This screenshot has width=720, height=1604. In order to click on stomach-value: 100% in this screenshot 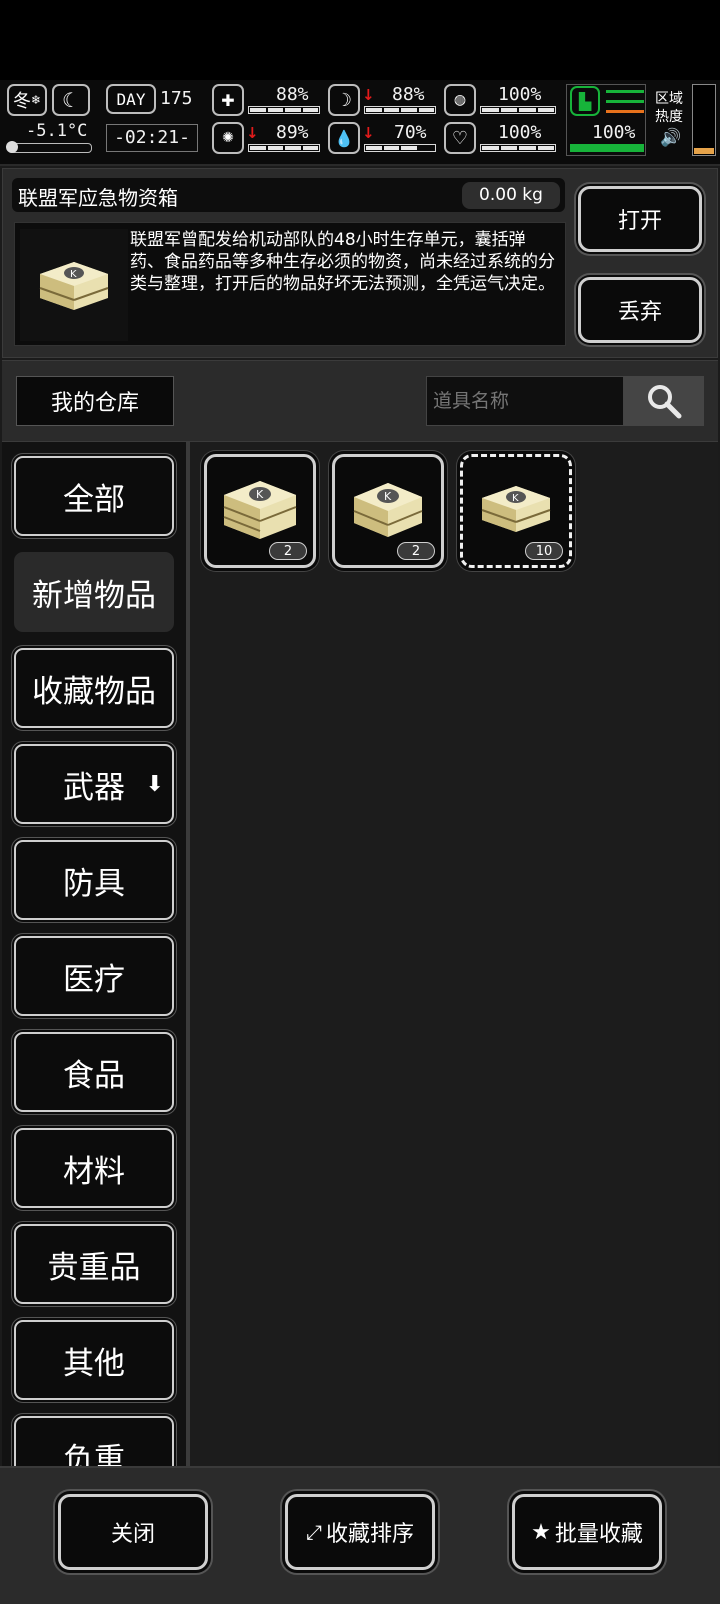, I will do `click(520, 94)`.